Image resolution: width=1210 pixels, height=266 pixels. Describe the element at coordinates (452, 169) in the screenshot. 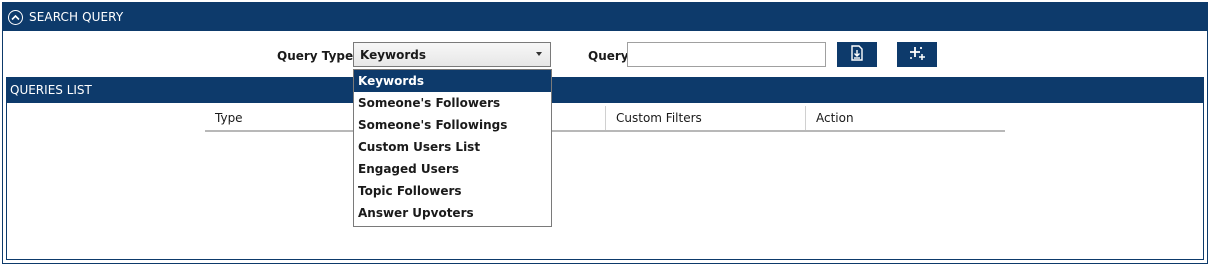

I see `dropdown-option-engaged-users: Engaged Users` at that location.